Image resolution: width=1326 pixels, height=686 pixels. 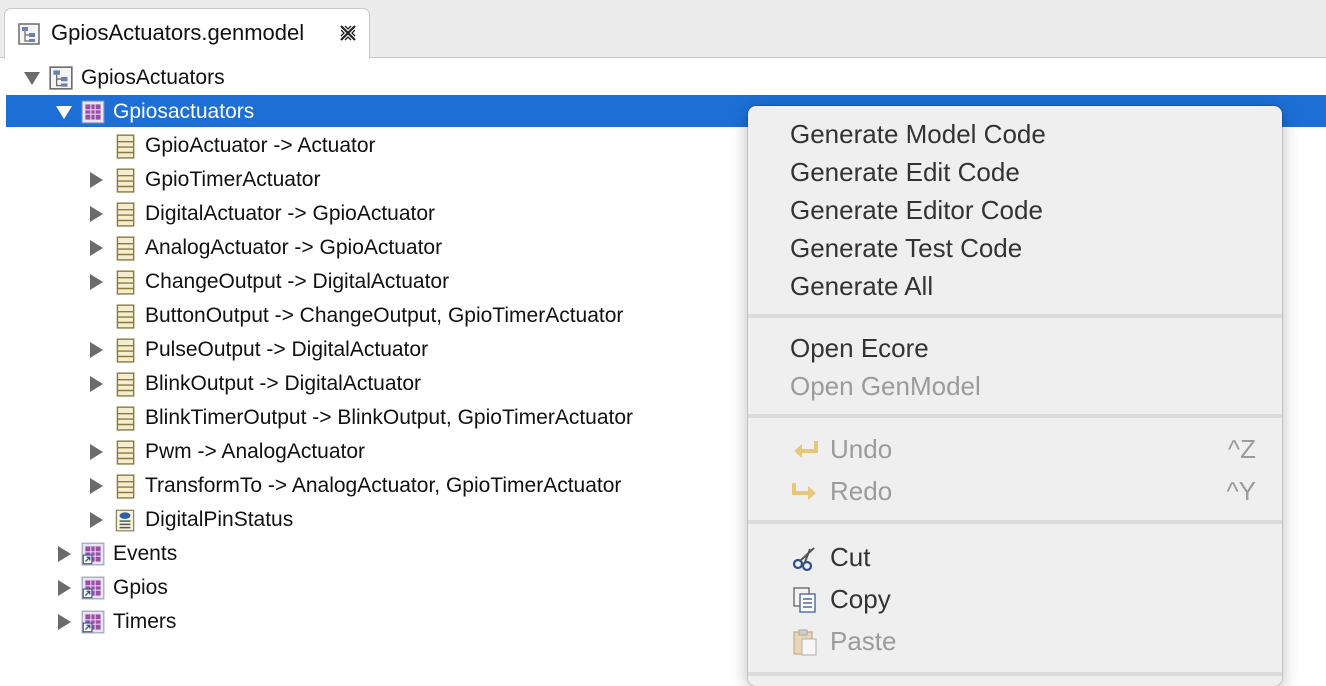 I want to click on enum-icon, so click(x=125, y=520).